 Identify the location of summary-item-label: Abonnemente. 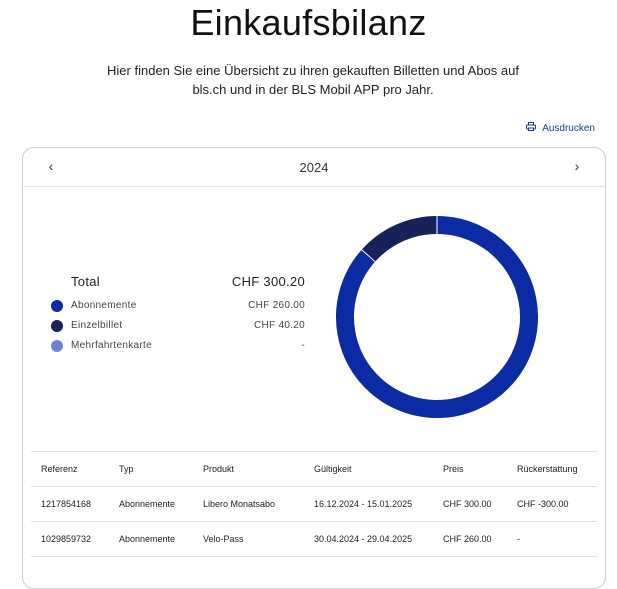
(104, 305).